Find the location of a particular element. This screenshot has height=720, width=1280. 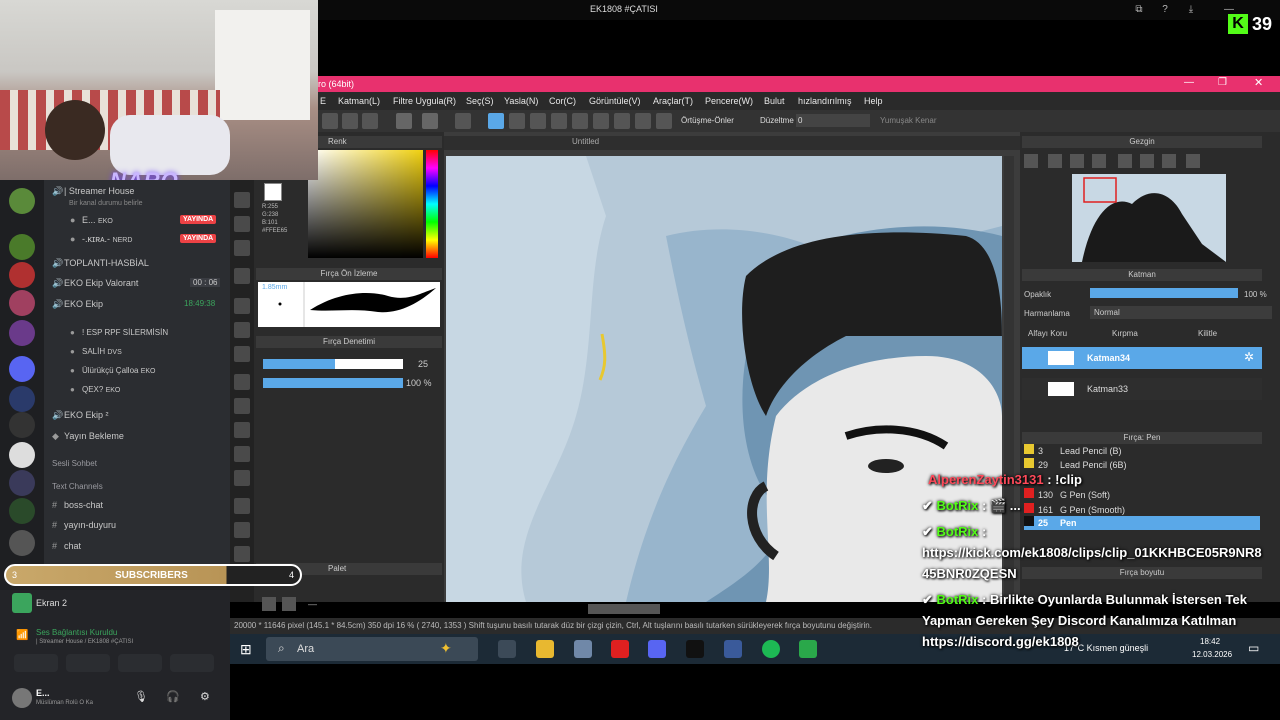

select-icon is located at coordinates (463, 121).